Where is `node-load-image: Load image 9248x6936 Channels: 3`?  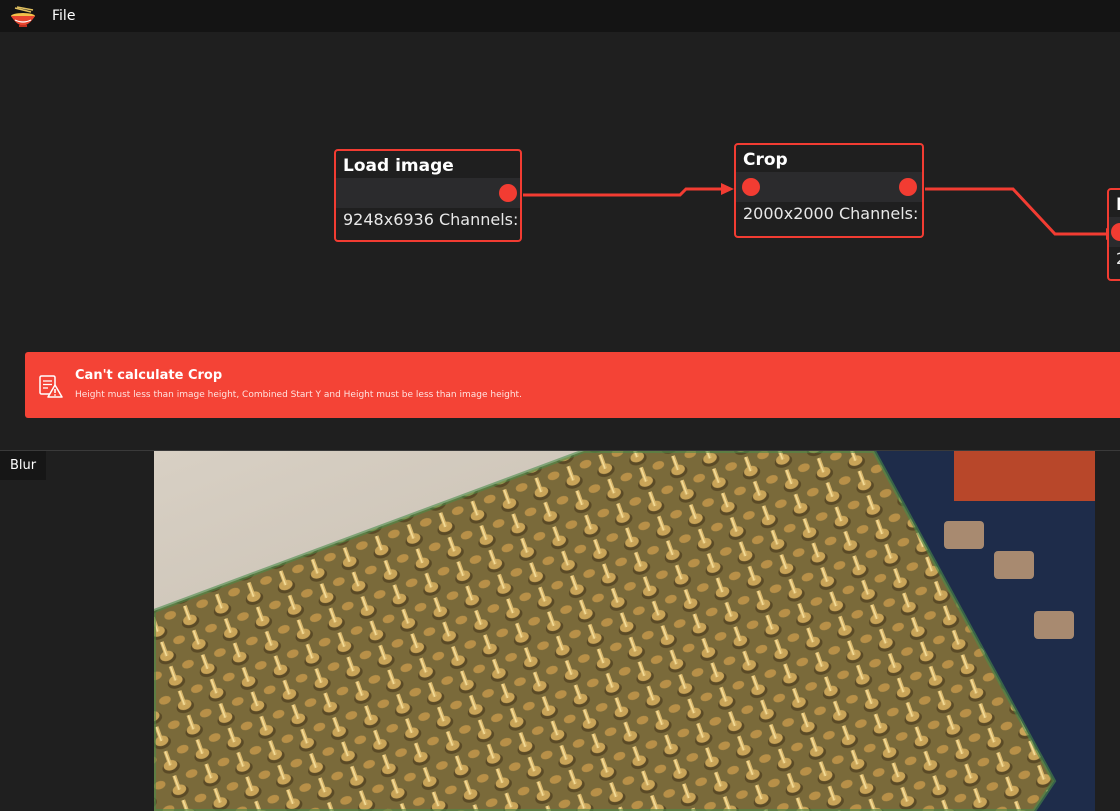 node-load-image: Load image 9248x6936 Channels: 3 is located at coordinates (428, 195).